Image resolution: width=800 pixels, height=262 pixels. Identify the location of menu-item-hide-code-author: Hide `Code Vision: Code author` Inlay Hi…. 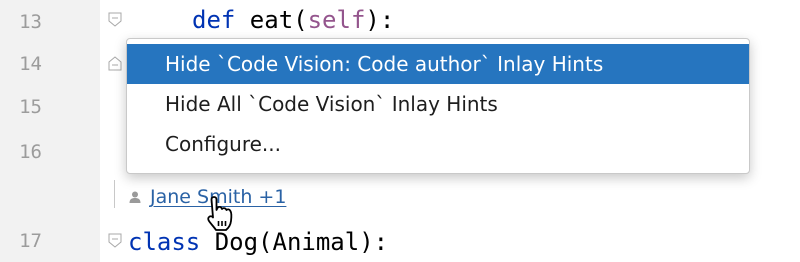
(438, 64).